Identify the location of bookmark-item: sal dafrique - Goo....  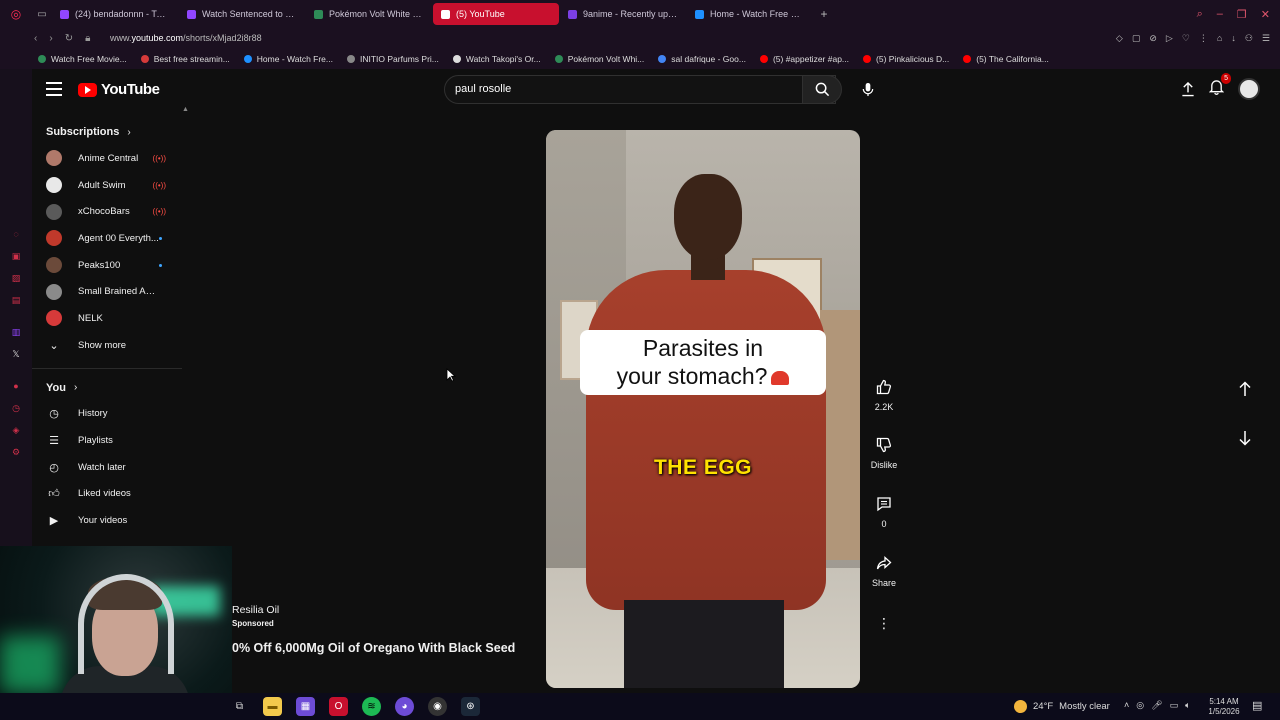
(702, 59).